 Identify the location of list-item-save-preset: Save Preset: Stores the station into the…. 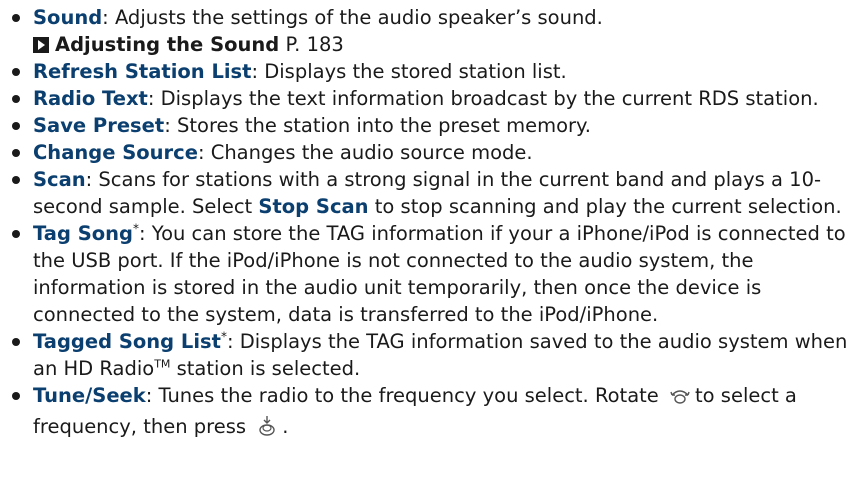
(428, 125).